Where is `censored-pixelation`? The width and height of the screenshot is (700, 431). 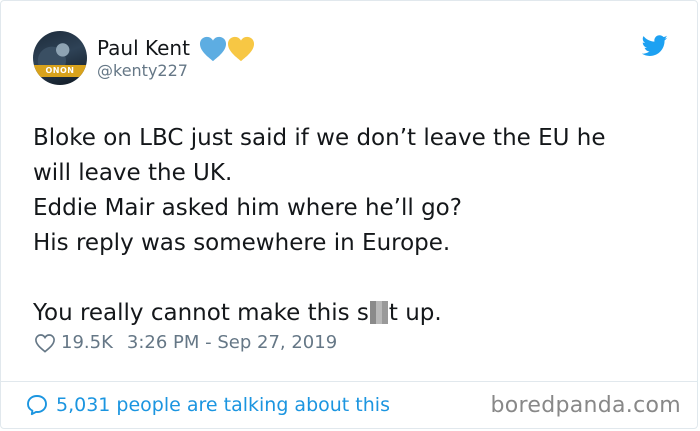
censored-pixelation is located at coordinates (378, 312).